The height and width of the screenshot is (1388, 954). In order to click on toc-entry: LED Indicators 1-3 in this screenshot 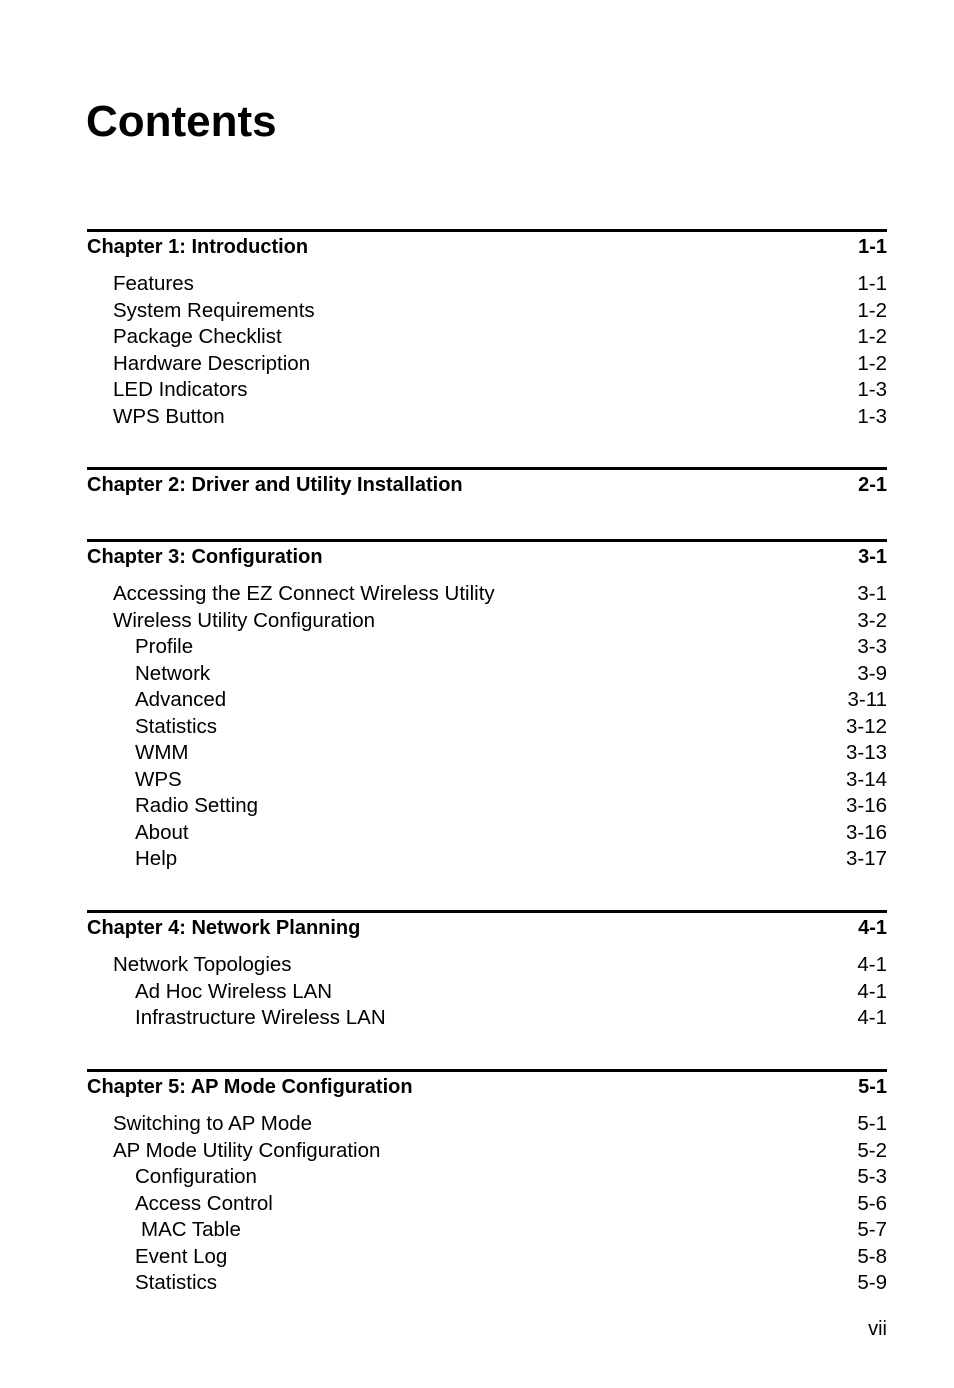, I will do `click(487, 390)`.